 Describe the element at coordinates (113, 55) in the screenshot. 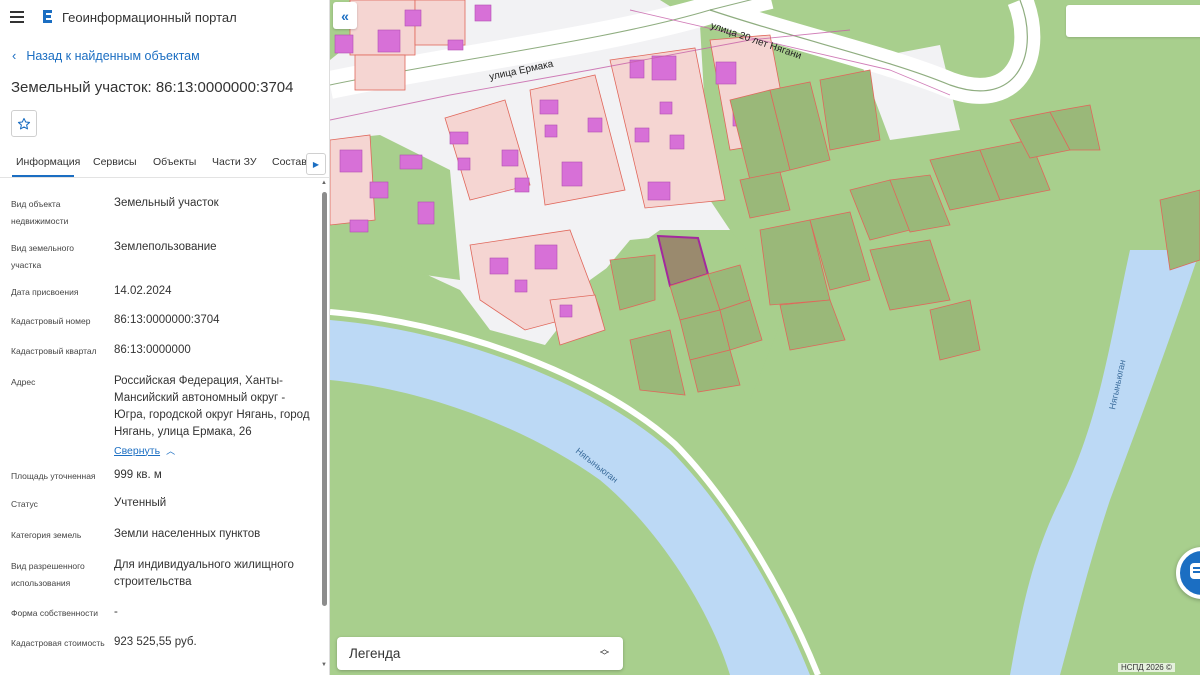

I see `back-link-label: Назад к найденным объектам` at that location.